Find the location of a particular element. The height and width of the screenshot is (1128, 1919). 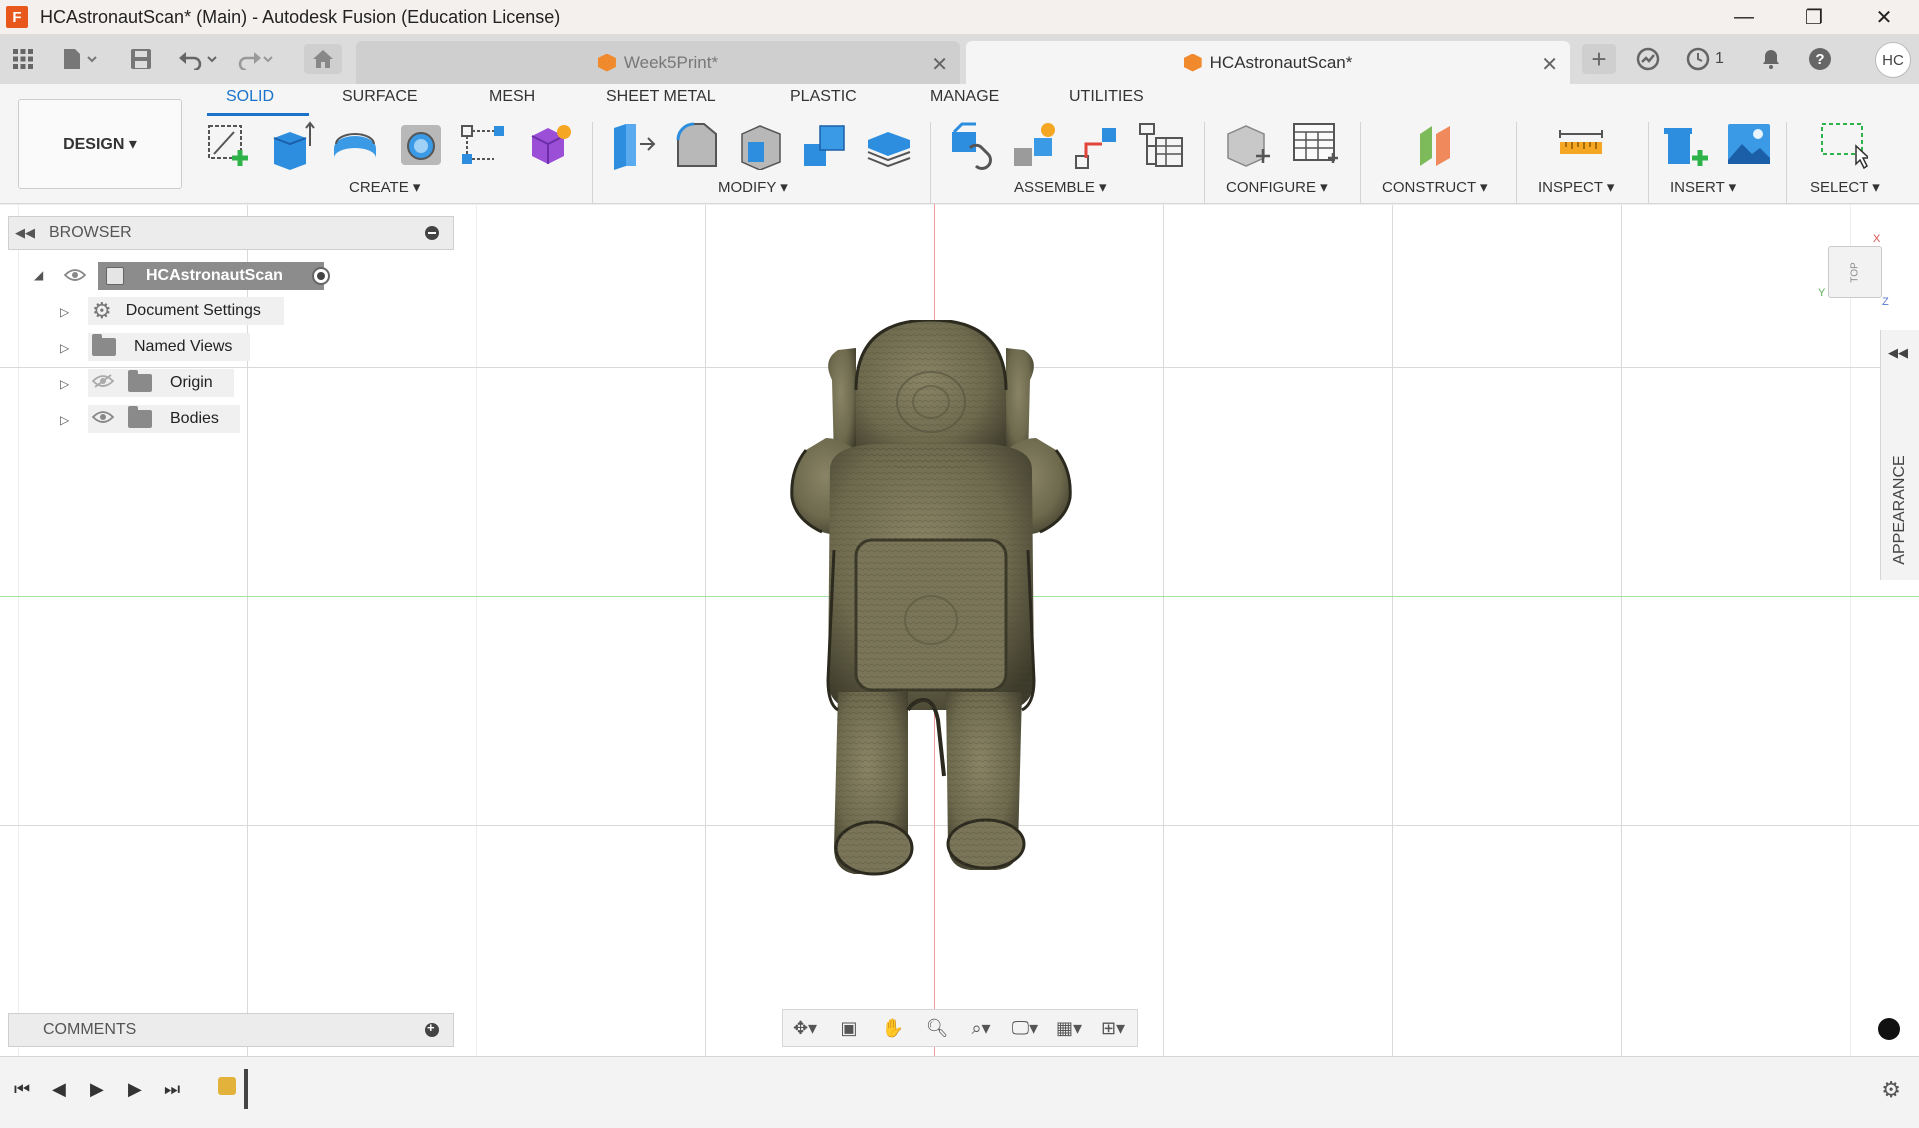

appearance-panel-tab: APPEARANCE is located at coordinates (1899, 455).